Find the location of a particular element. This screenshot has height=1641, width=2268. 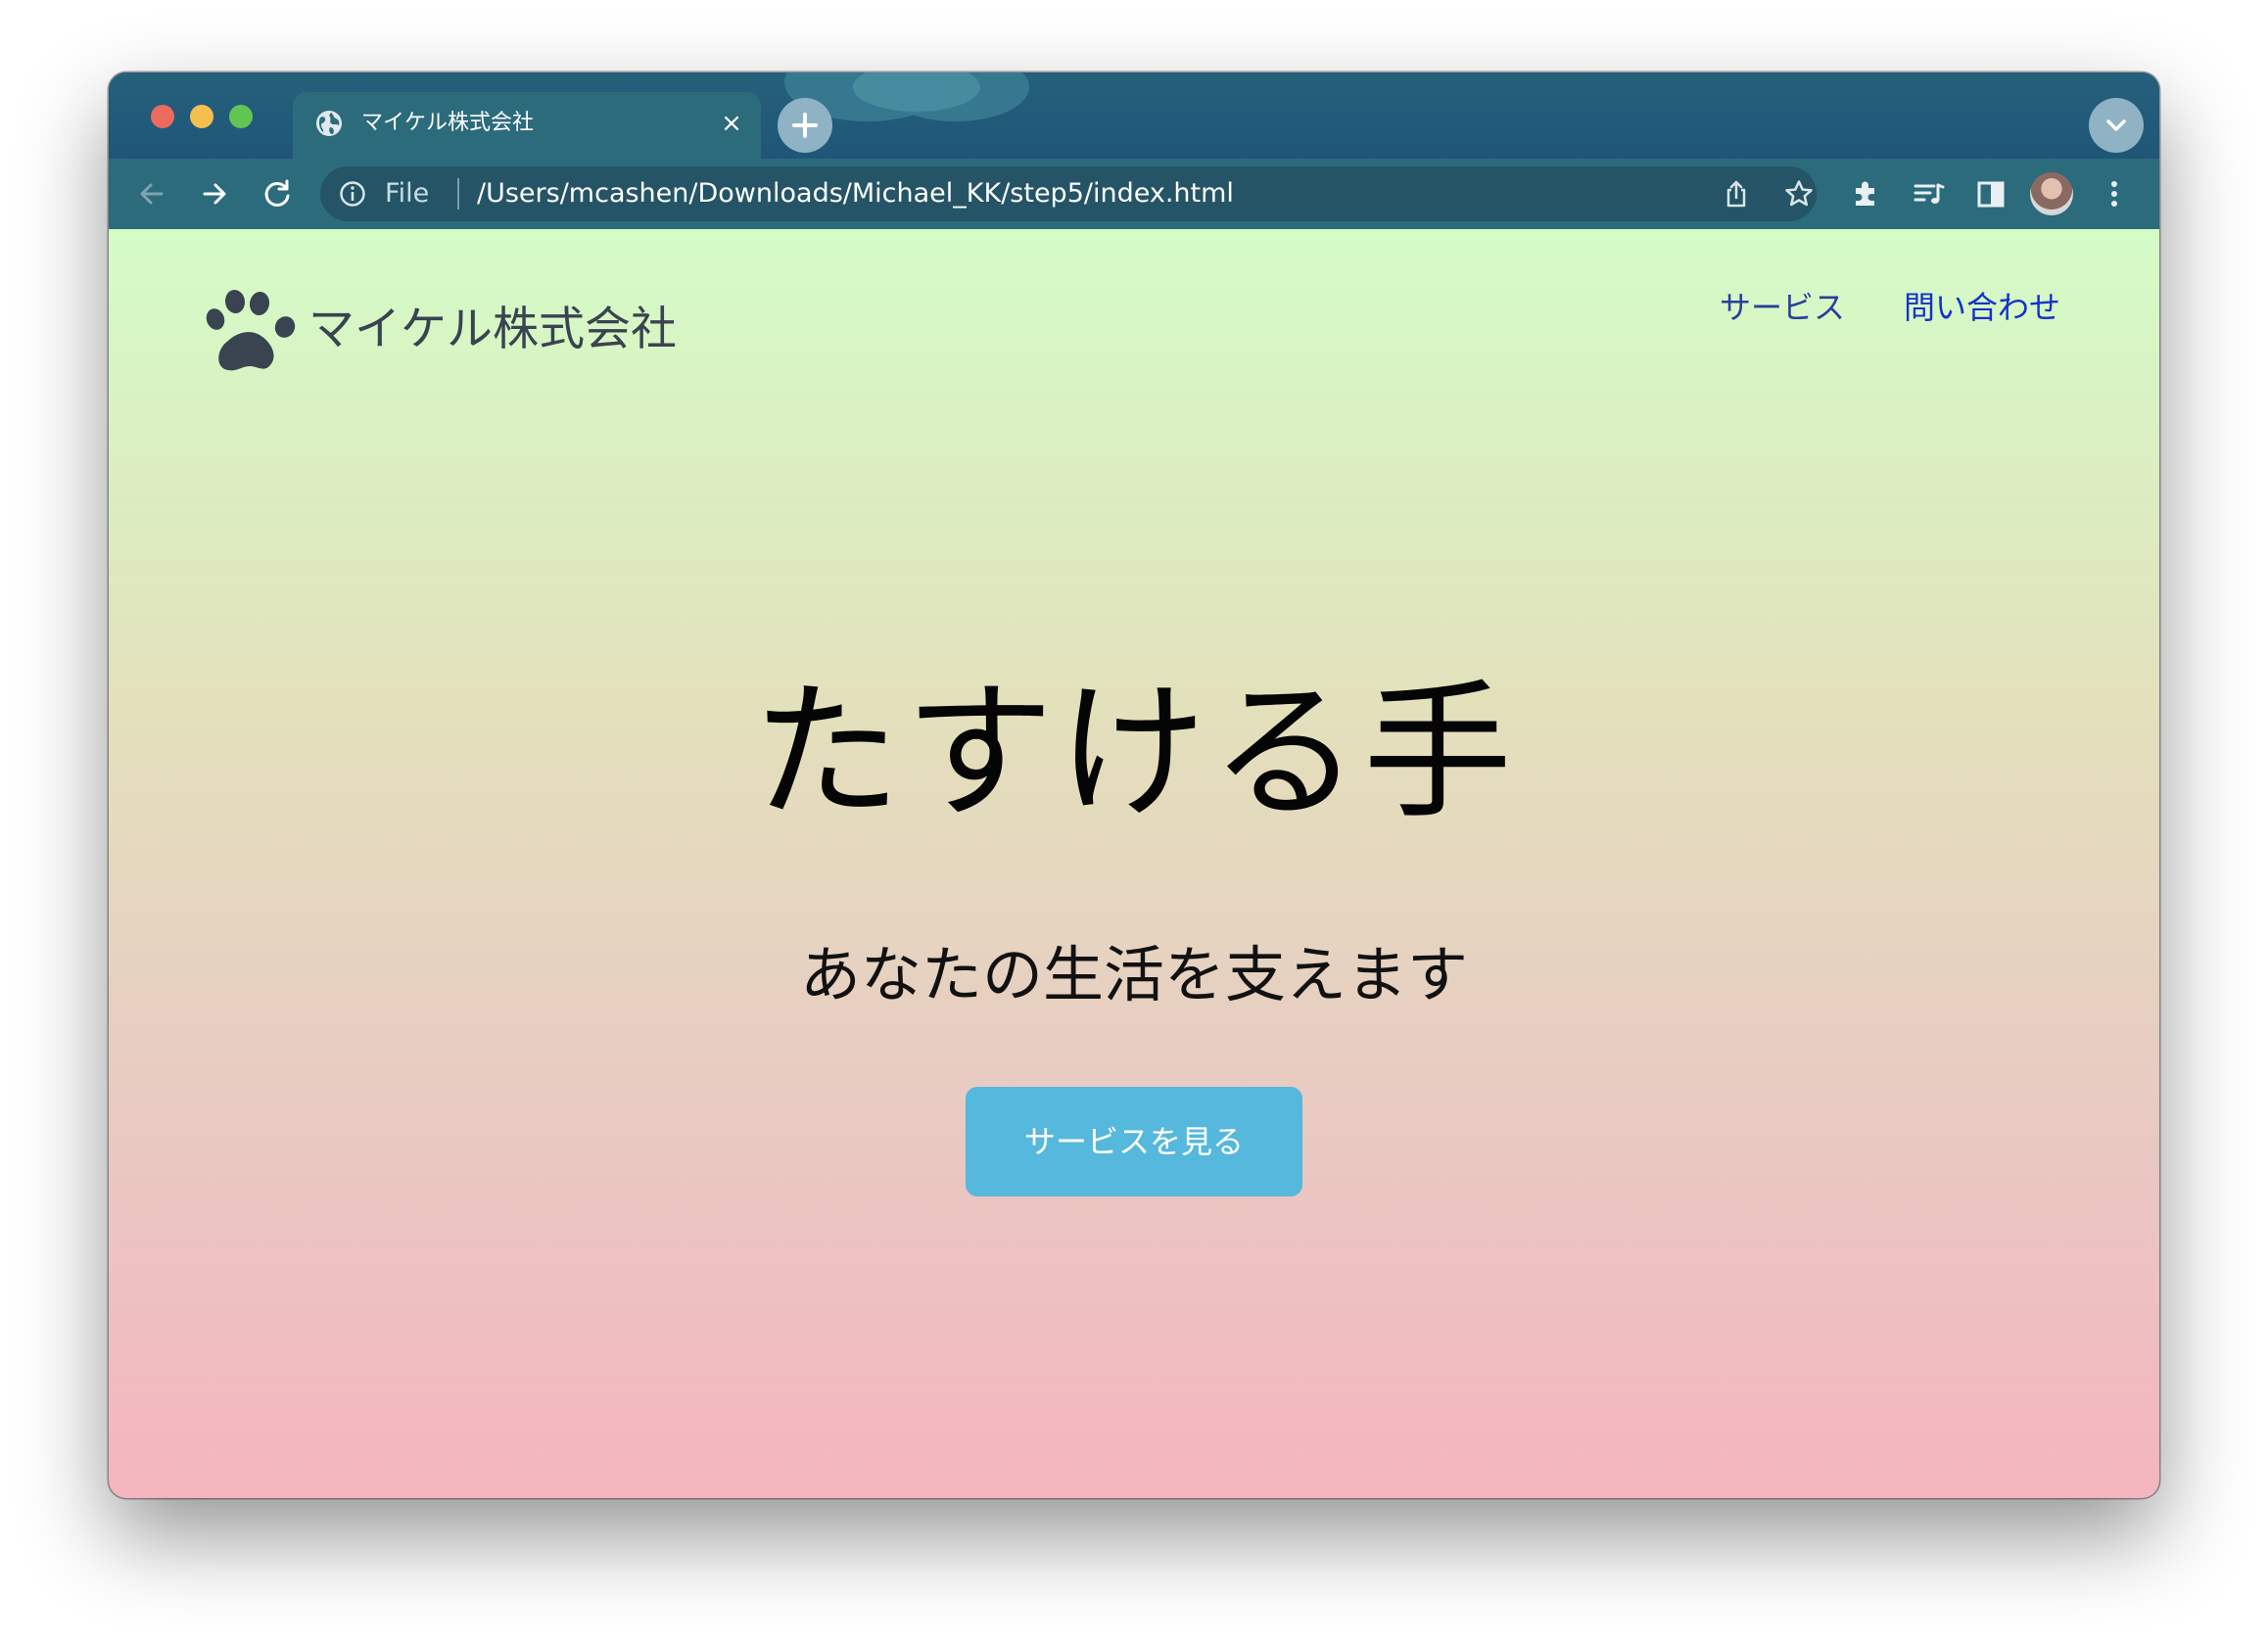

share-icon is located at coordinates (1736, 194).